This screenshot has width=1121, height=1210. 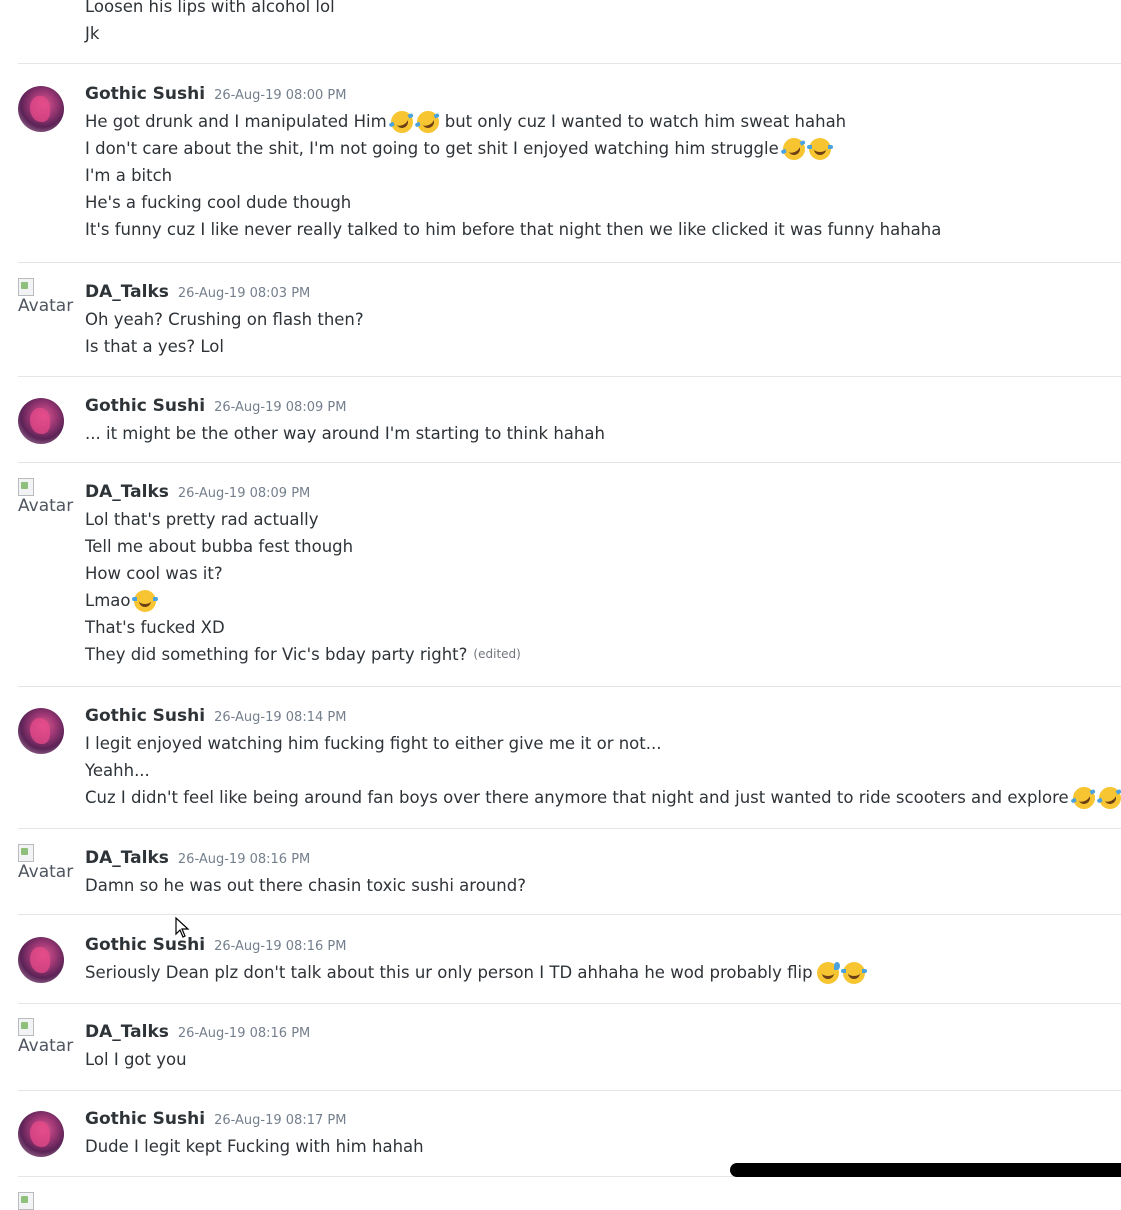 I want to click on message-line: Dude I legit kept Fucking with him hahah, so click(x=603, y=1146).